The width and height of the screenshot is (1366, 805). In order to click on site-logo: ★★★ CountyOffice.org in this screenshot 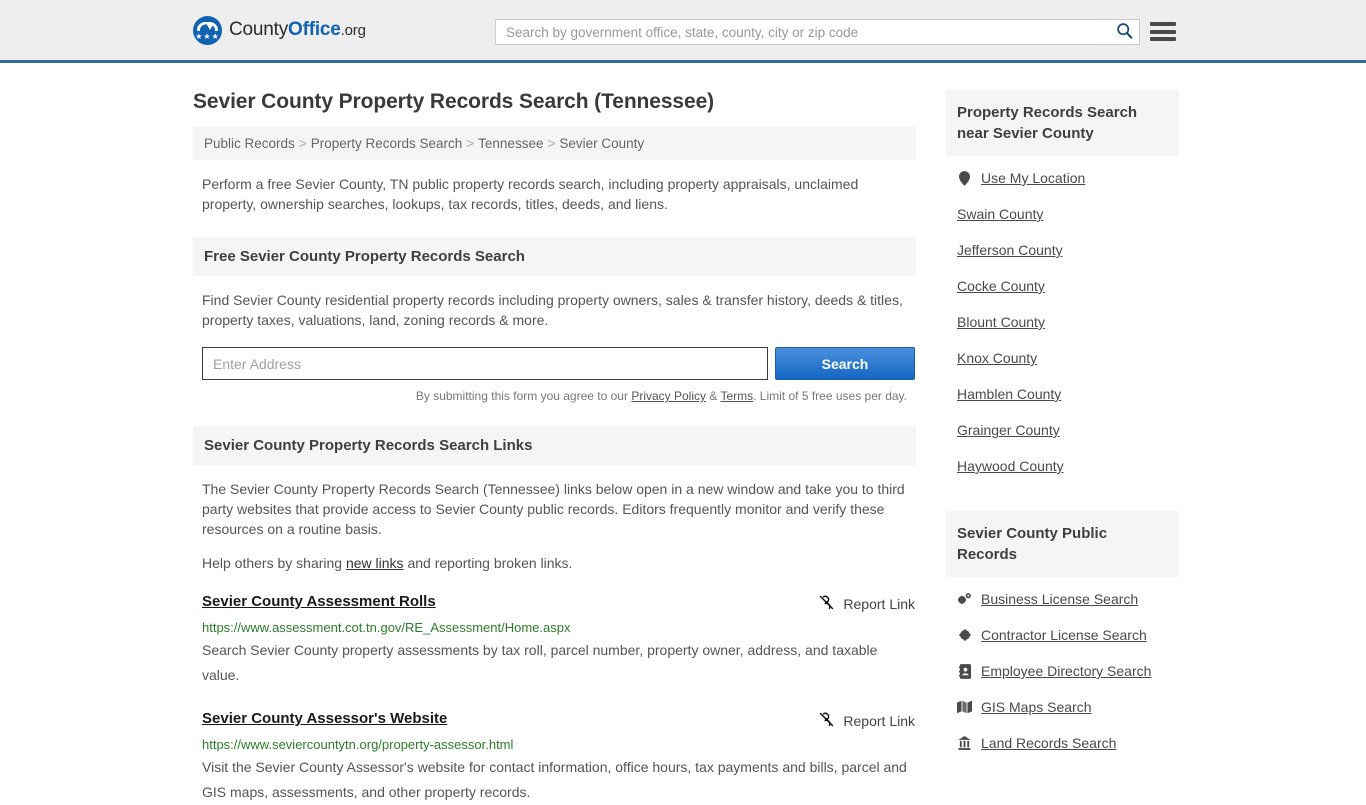, I will do `click(279, 30)`.